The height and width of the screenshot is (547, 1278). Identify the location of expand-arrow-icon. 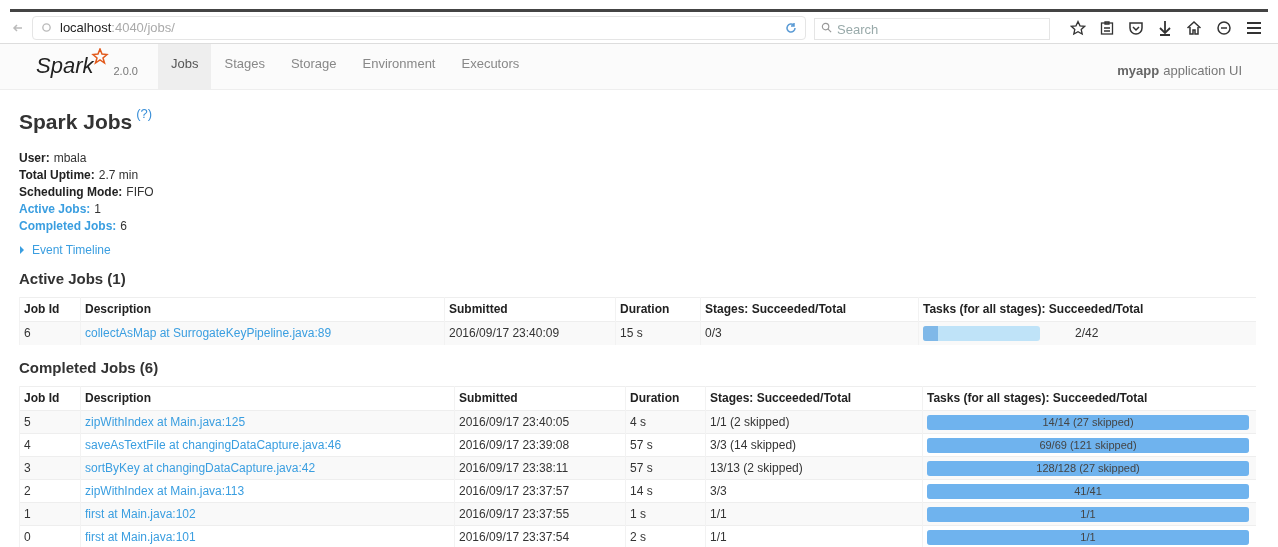
(22, 249).